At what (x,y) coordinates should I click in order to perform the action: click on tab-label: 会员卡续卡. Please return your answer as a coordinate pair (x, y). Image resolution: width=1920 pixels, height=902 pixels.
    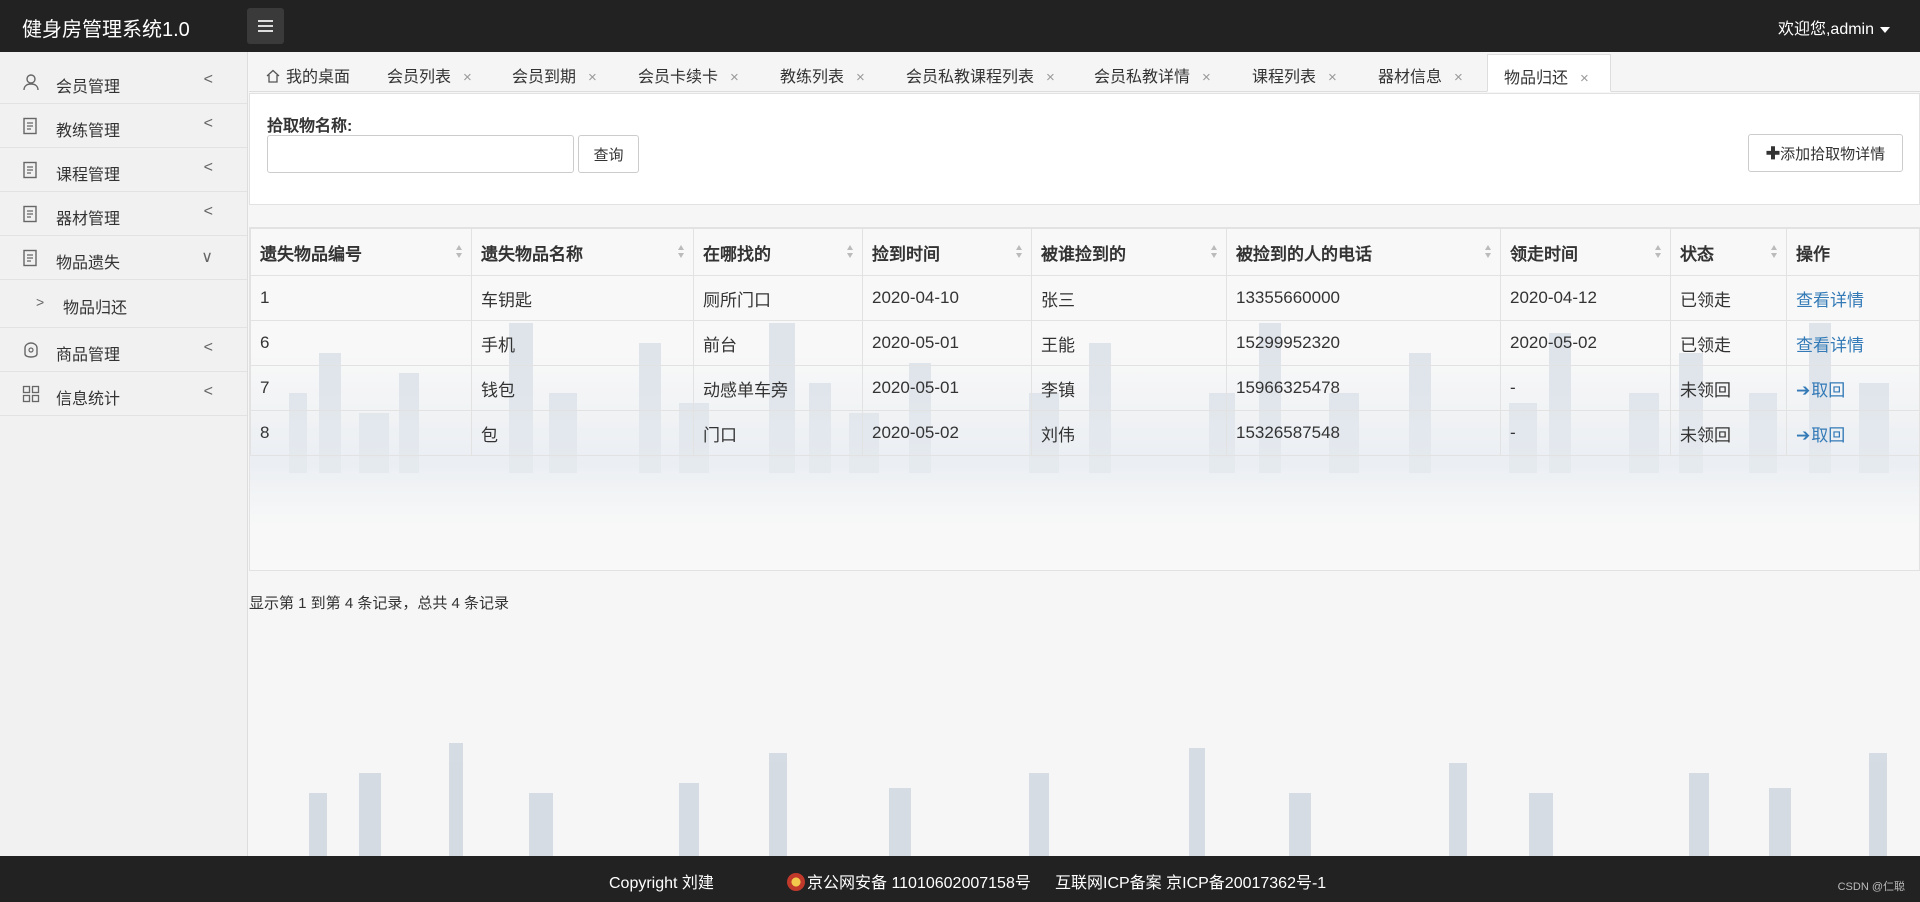
    Looking at the image, I should click on (678, 77).